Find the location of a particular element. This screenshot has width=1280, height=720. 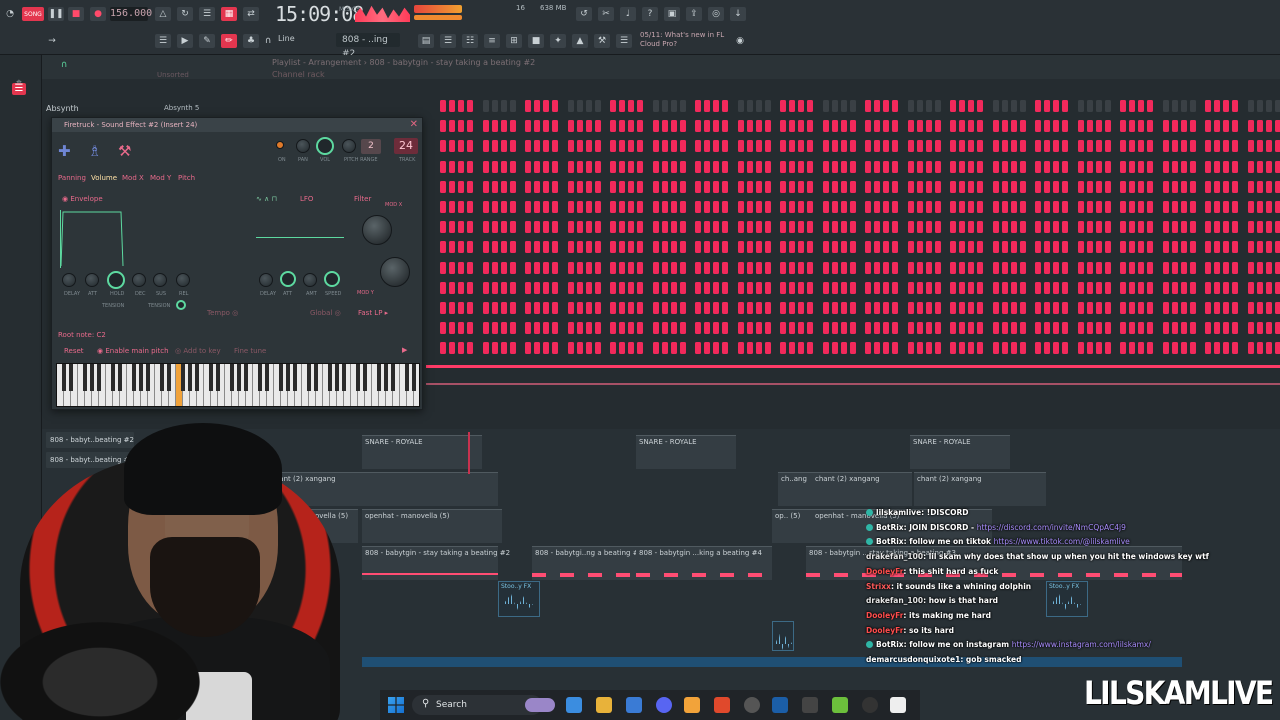

steam-icon is located at coordinates (780, 705).